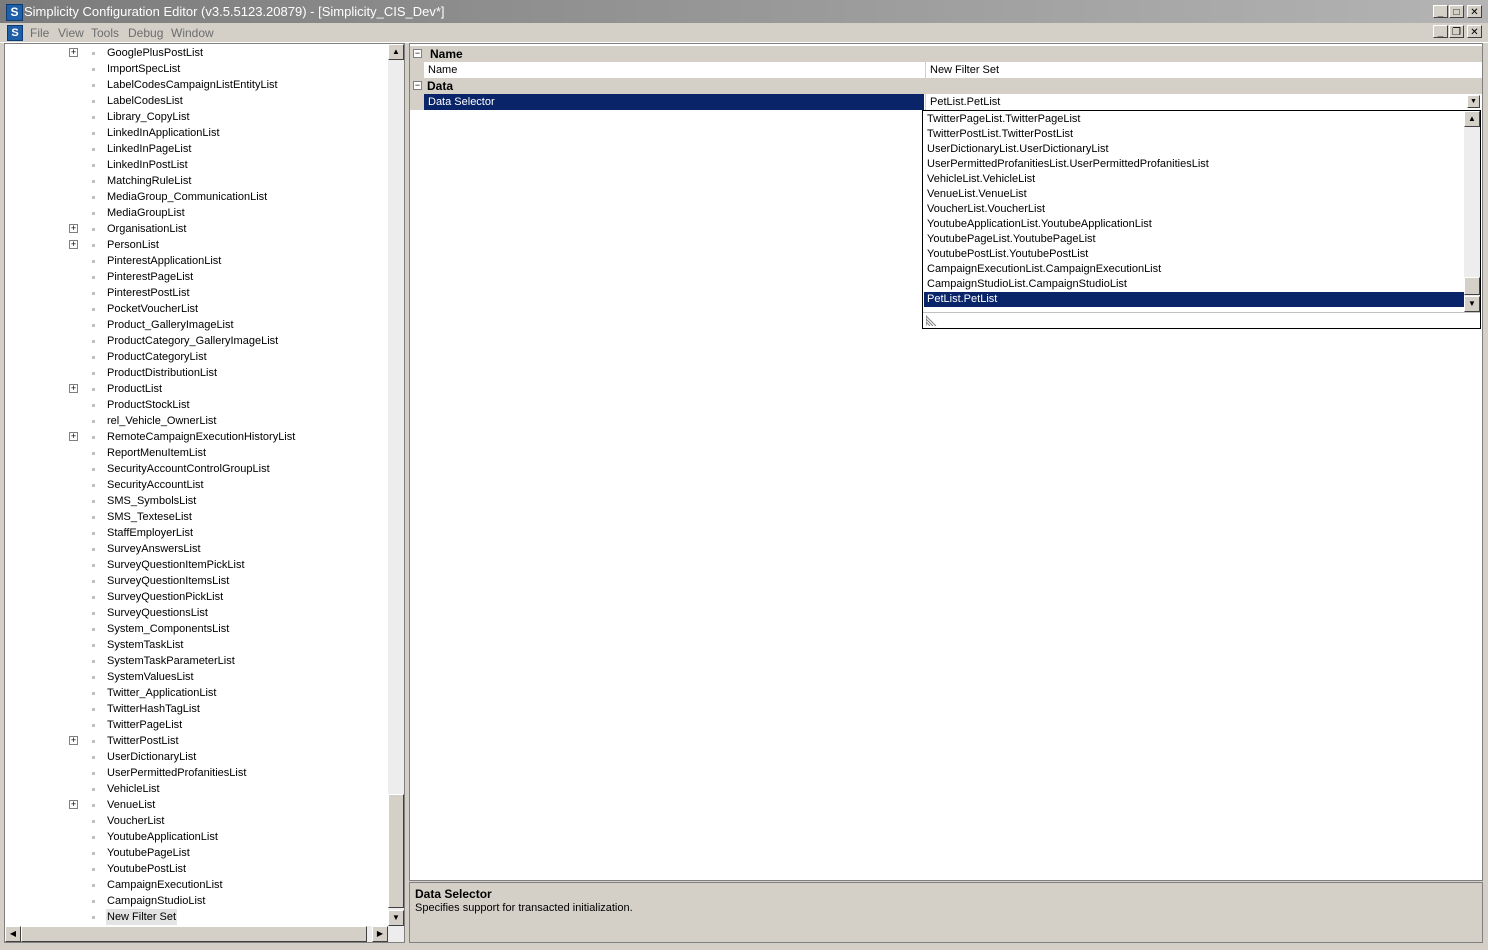 Image resolution: width=1488 pixels, height=950 pixels. I want to click on tree-vertical-scrollbar: ▲ ▼, so click(396, 485).